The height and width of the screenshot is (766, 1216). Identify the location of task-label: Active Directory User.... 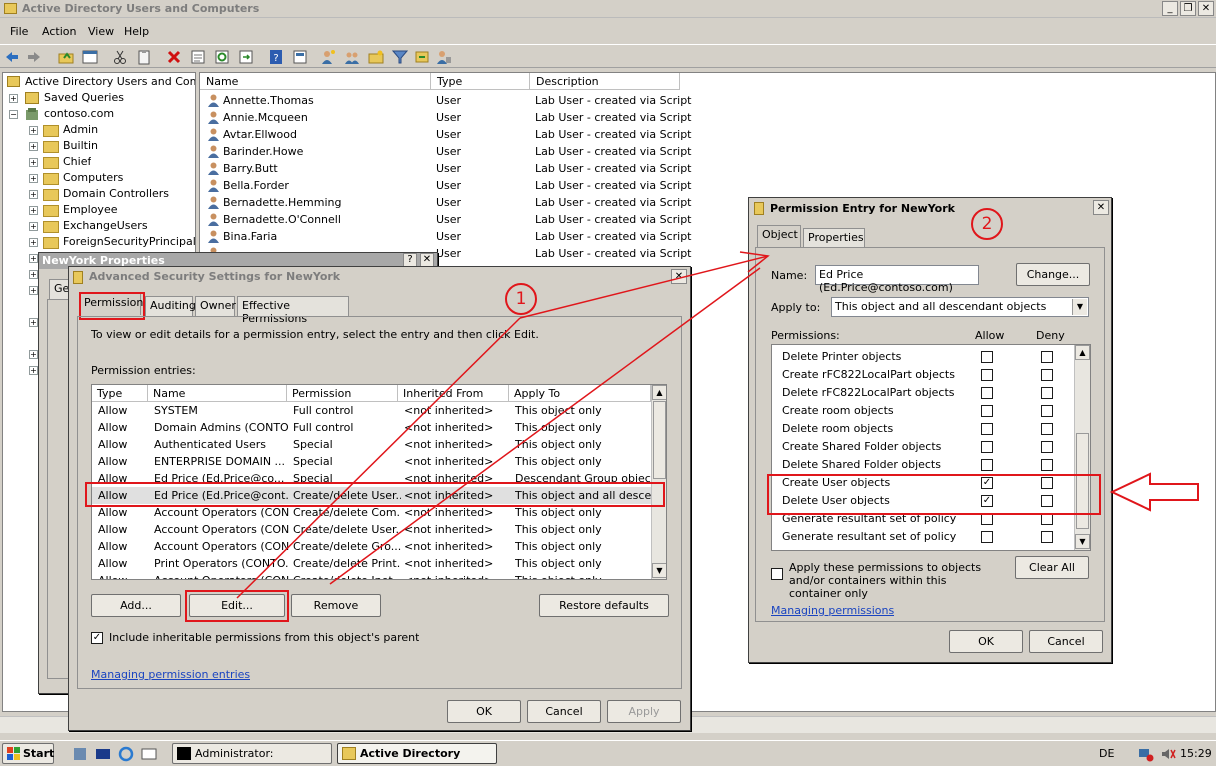
(410, 753).